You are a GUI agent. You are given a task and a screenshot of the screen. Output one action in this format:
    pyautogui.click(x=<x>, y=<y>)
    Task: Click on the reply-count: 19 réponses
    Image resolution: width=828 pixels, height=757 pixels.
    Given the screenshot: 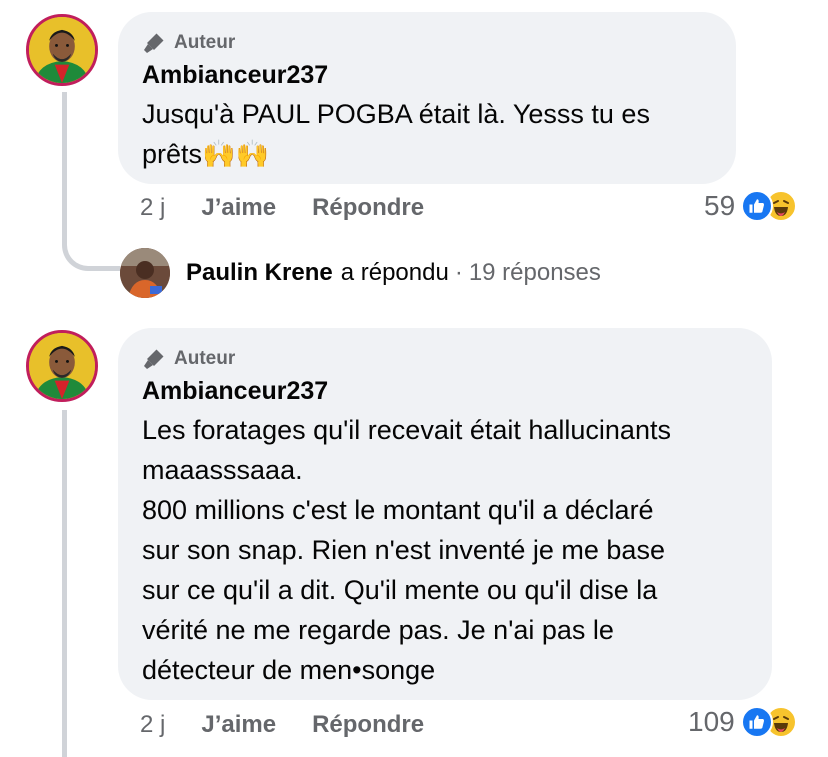 What is the action you would take?
    pyautogui.click(x=535, y=273)
    